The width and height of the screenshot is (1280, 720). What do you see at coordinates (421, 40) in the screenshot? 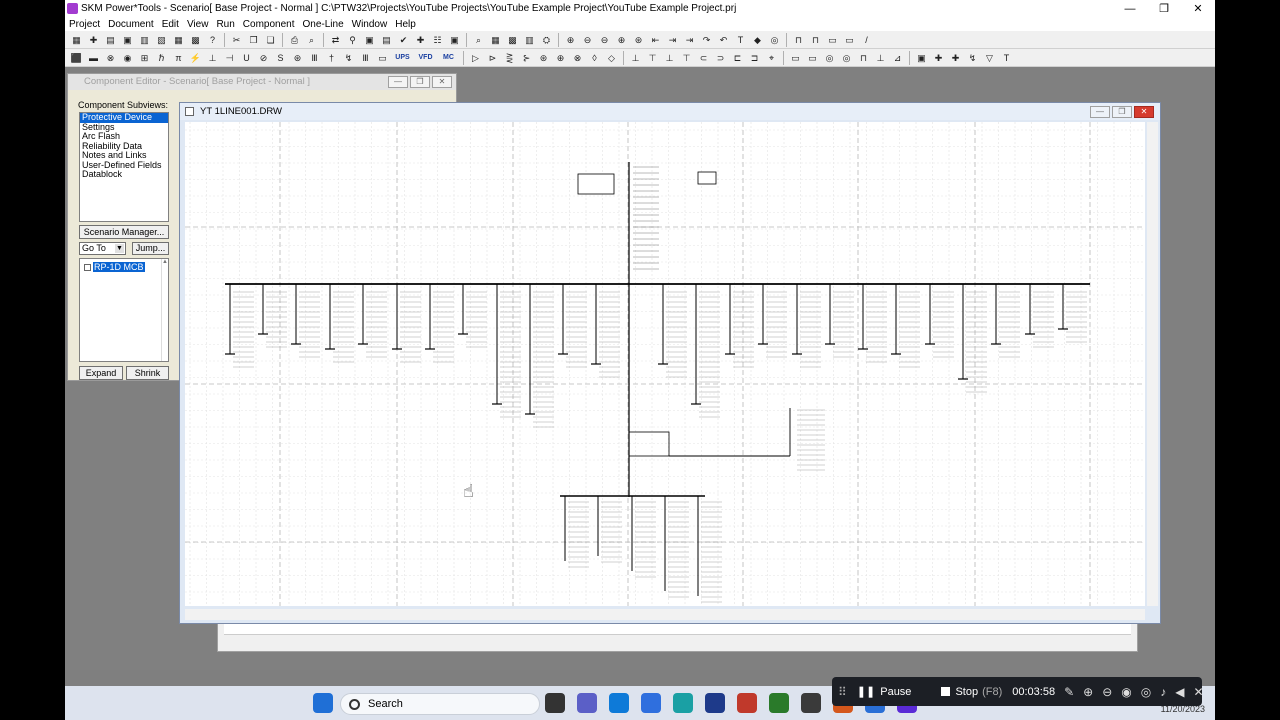
I see `toolbar1-tool-icon: ✚` at bounding box center [421, 40].